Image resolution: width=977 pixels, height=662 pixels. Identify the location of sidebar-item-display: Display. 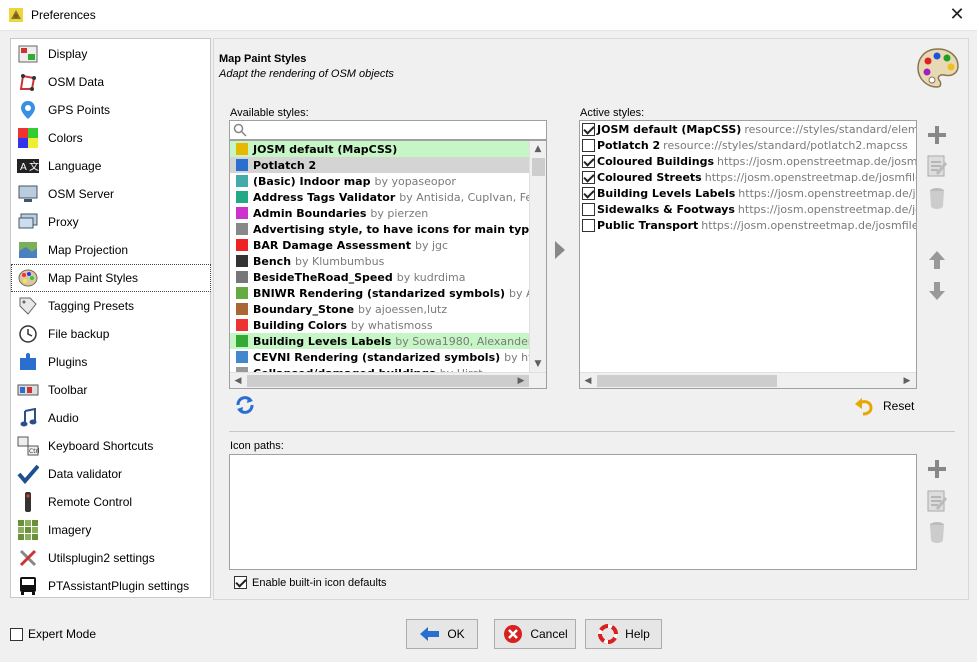
(111, 54).